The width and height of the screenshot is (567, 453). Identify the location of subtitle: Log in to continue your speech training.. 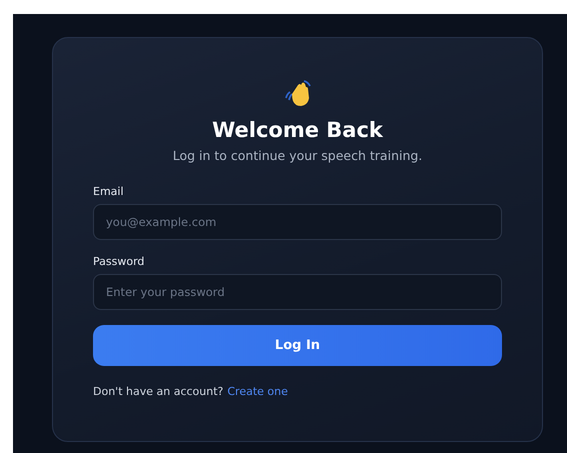
(297, 155).